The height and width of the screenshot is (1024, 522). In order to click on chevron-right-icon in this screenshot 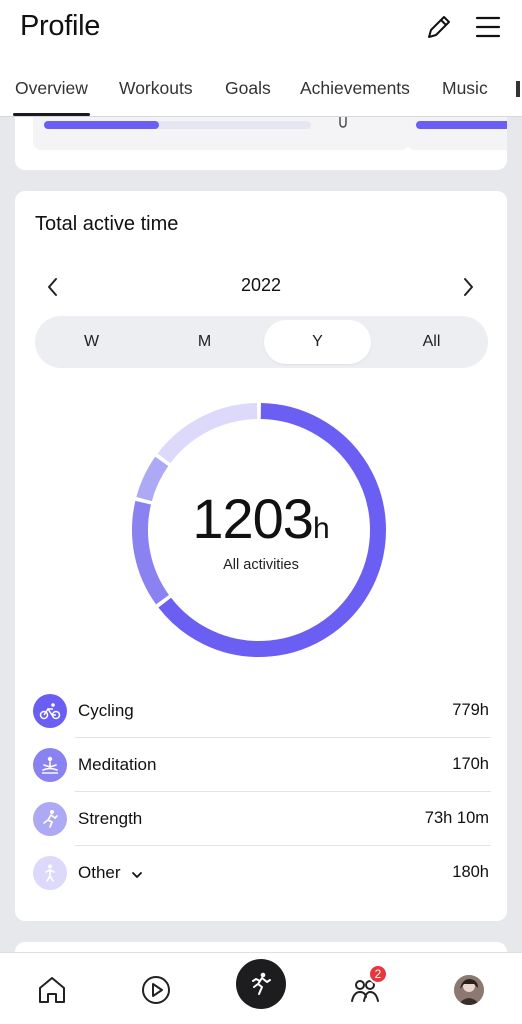, I will do `click(468, 287)`.